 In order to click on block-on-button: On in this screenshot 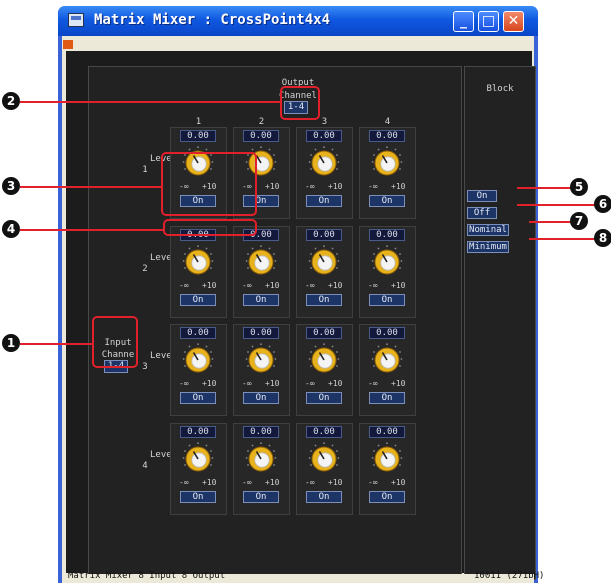, I will do `click(482, 196)`.